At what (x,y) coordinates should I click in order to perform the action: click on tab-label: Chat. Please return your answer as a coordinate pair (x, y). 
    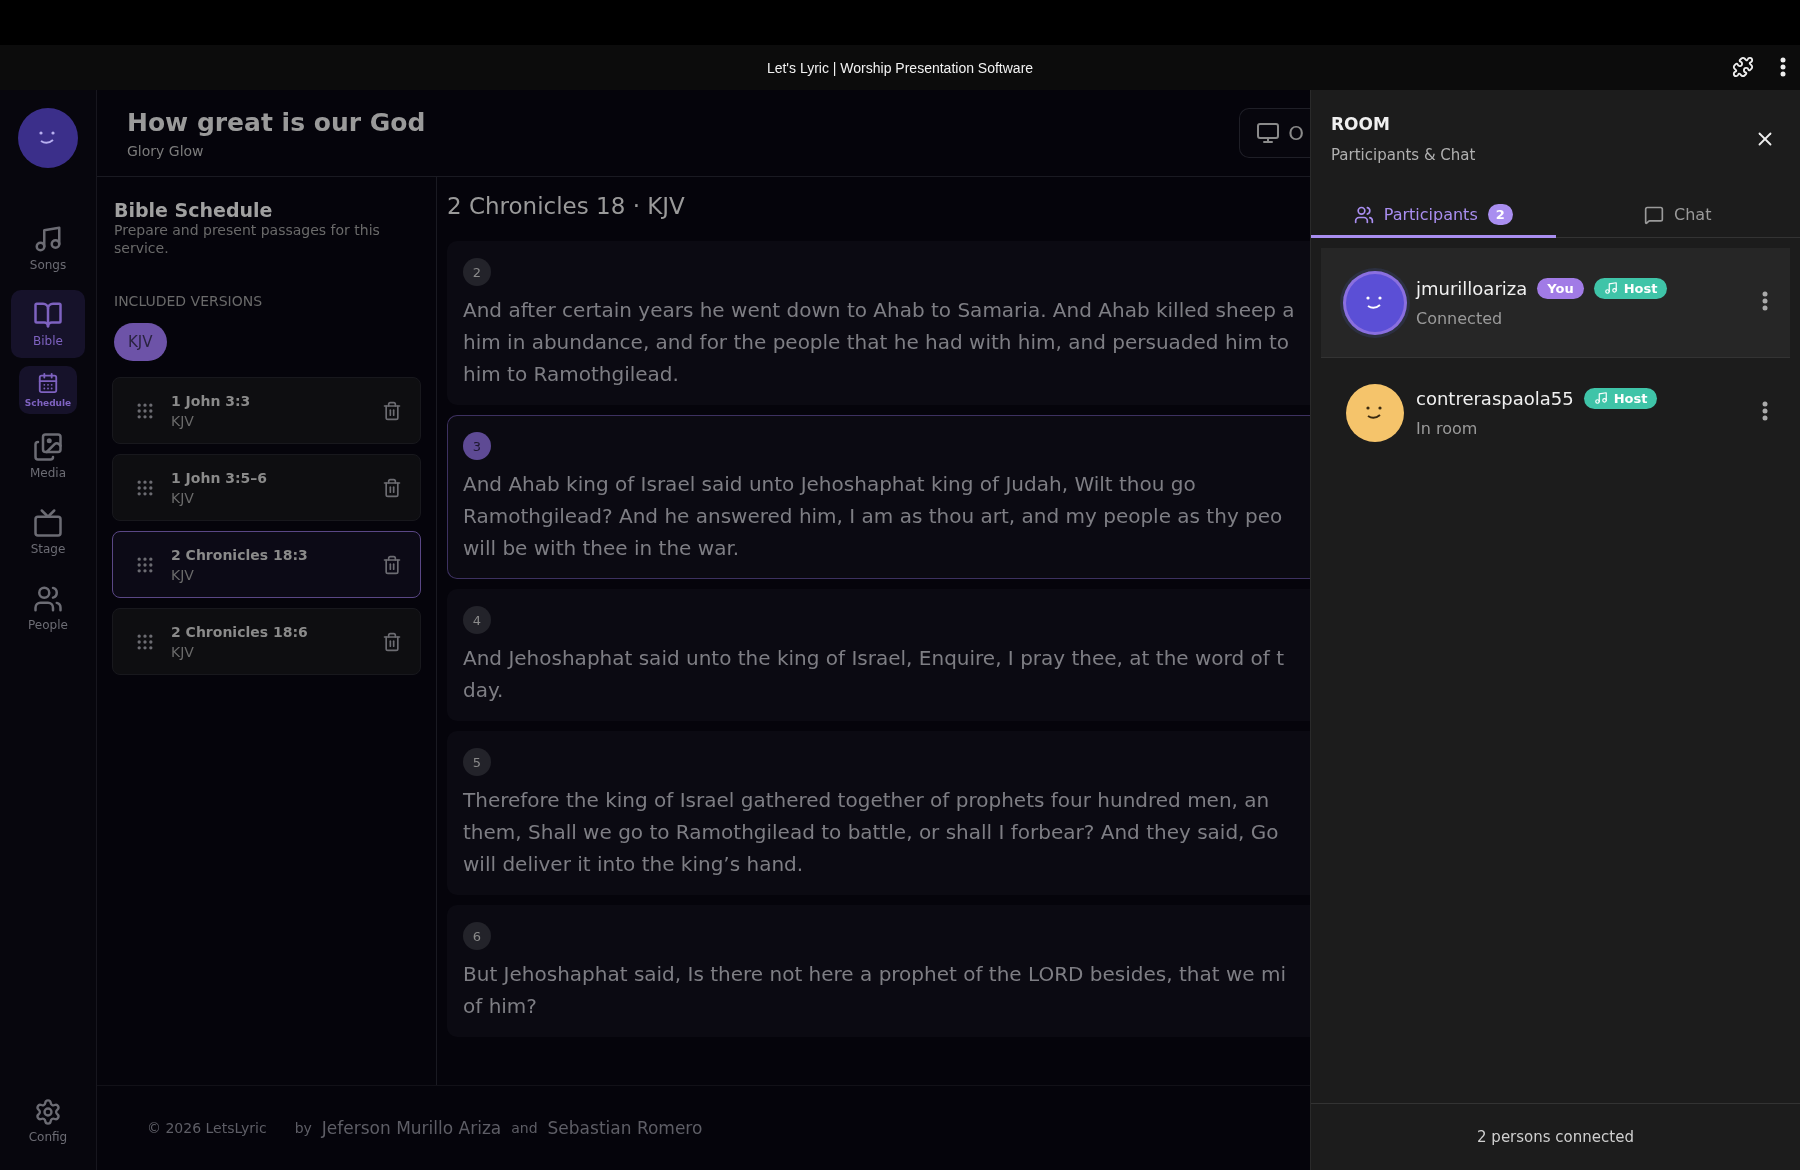
    Looking at the image, I should click on (1693, 214).